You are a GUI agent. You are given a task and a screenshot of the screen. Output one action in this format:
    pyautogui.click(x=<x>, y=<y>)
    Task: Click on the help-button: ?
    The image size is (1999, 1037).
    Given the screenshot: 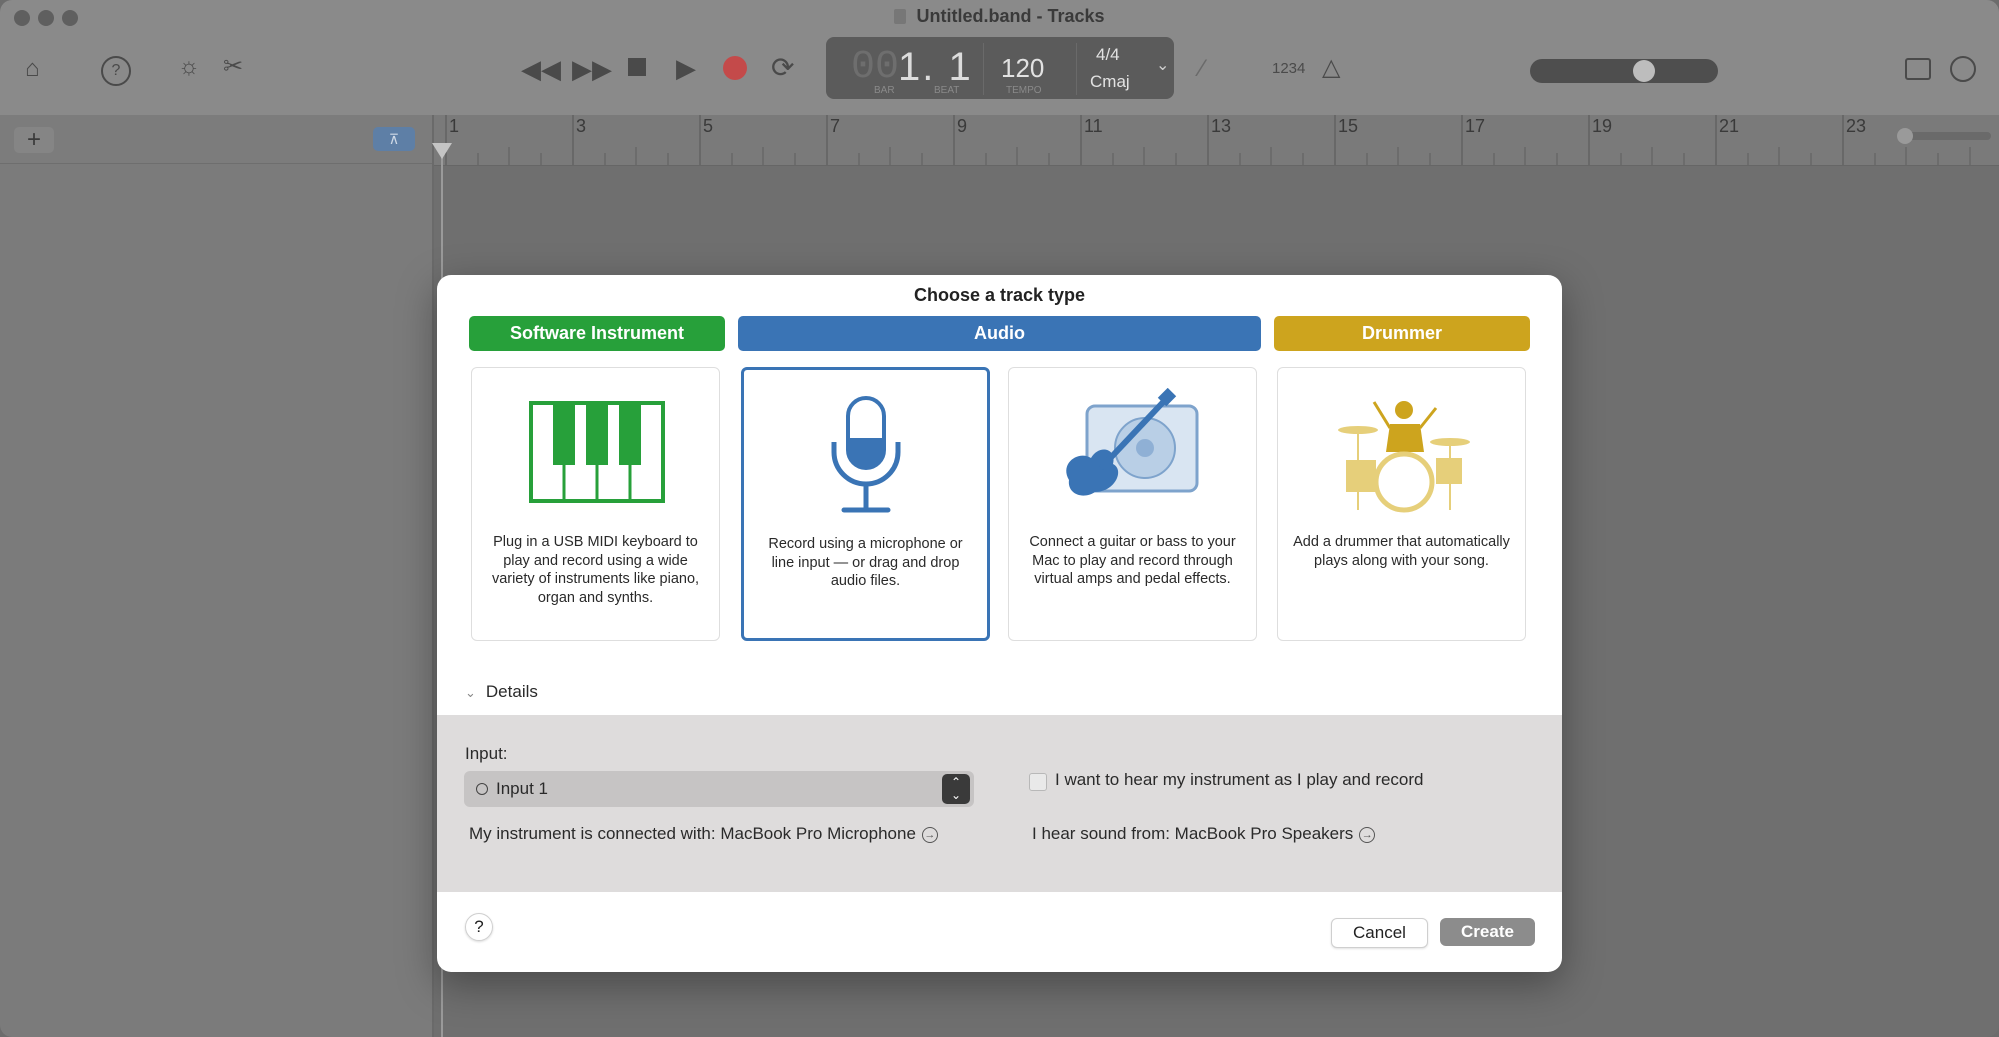 What is the action you would take?
    pyautogui.click(x=479, y=927)
    